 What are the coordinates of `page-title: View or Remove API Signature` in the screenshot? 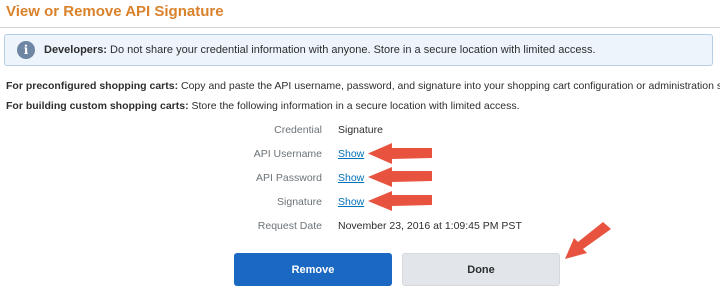 It's located at (115, 11).